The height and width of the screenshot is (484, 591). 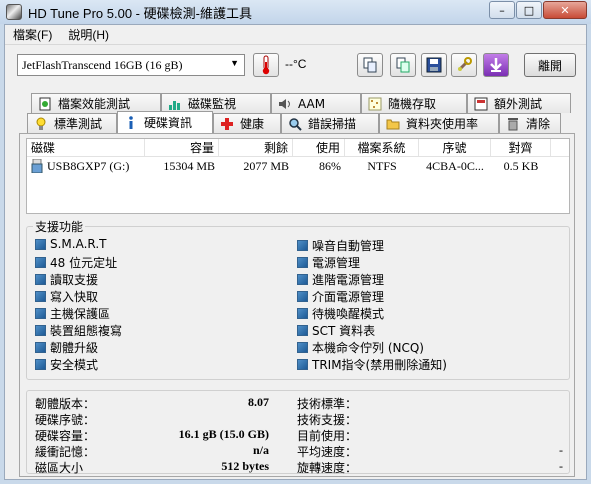 What do you see at coordinates (65, 452) in the screenshot?
I see `buffer-label: 緩衝記憶：` at bounding box center [65, 452].